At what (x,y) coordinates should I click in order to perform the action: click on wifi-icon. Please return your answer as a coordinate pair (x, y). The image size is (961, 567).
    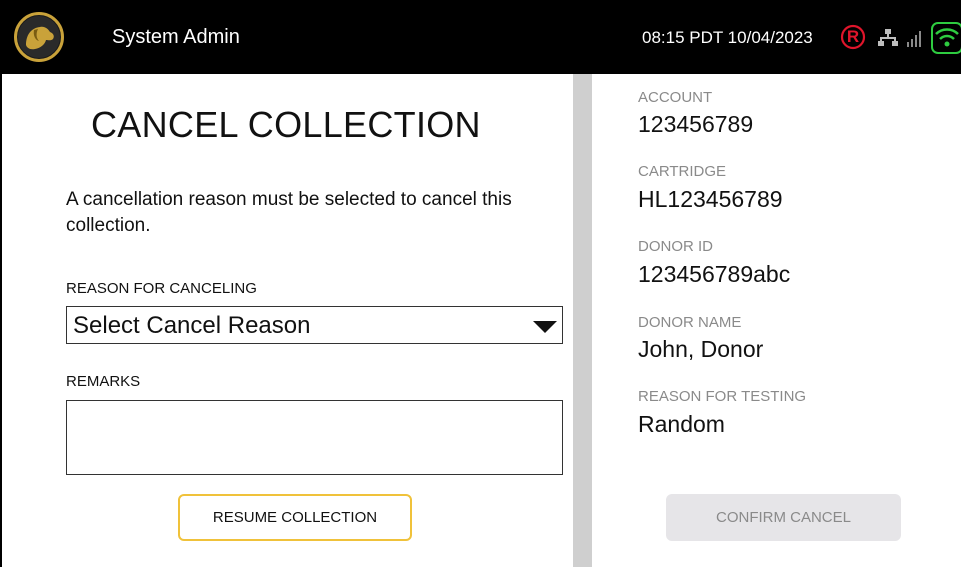
    Looking at the image, I should click on (945, 40).